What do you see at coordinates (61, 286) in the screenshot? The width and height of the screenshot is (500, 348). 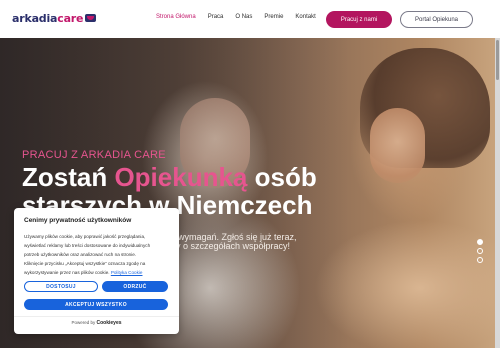 I see `cookie-customize-button: DOSTOSUJ` at bounding box center [61, 286].